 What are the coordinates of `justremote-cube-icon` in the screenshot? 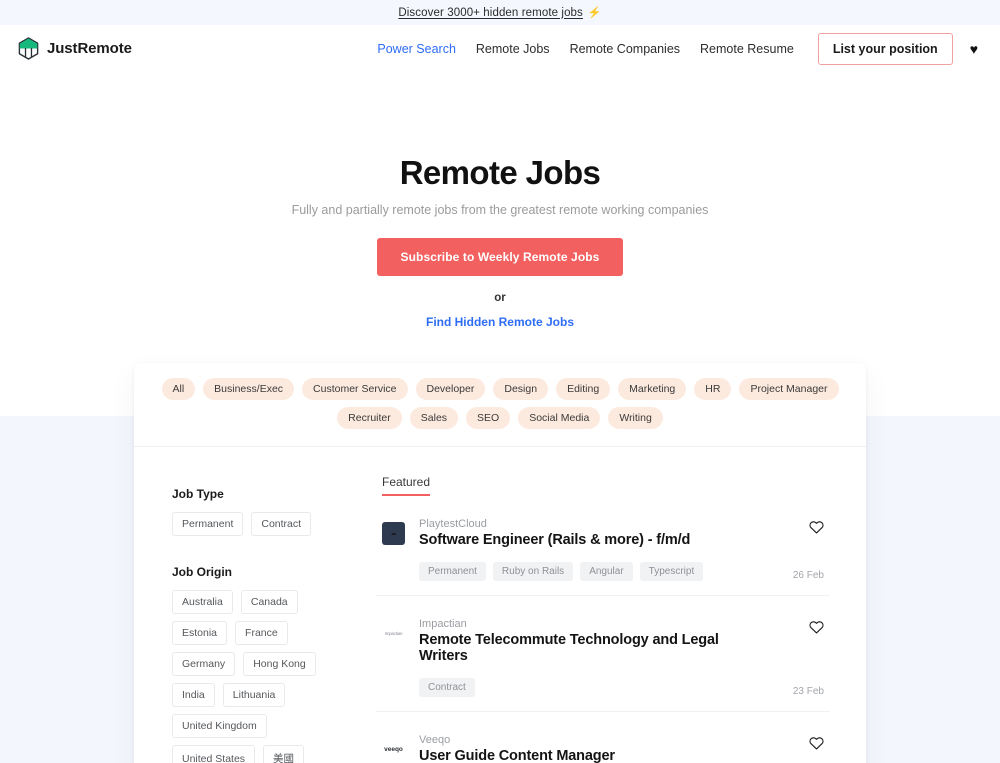 It's located at (28, 48).